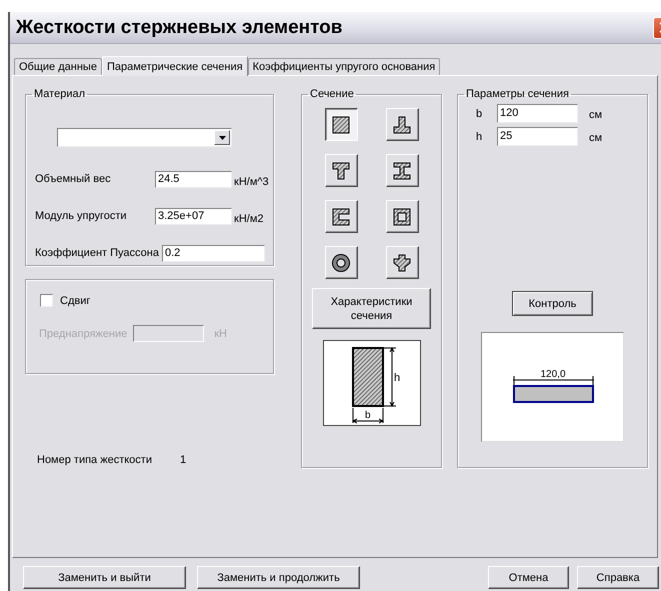 This screenshot has height=591, width=661. What do you see at coordinates (59, 94) in the screenshot?
I see `group-title: Материал` at bounding box center [59, 94].